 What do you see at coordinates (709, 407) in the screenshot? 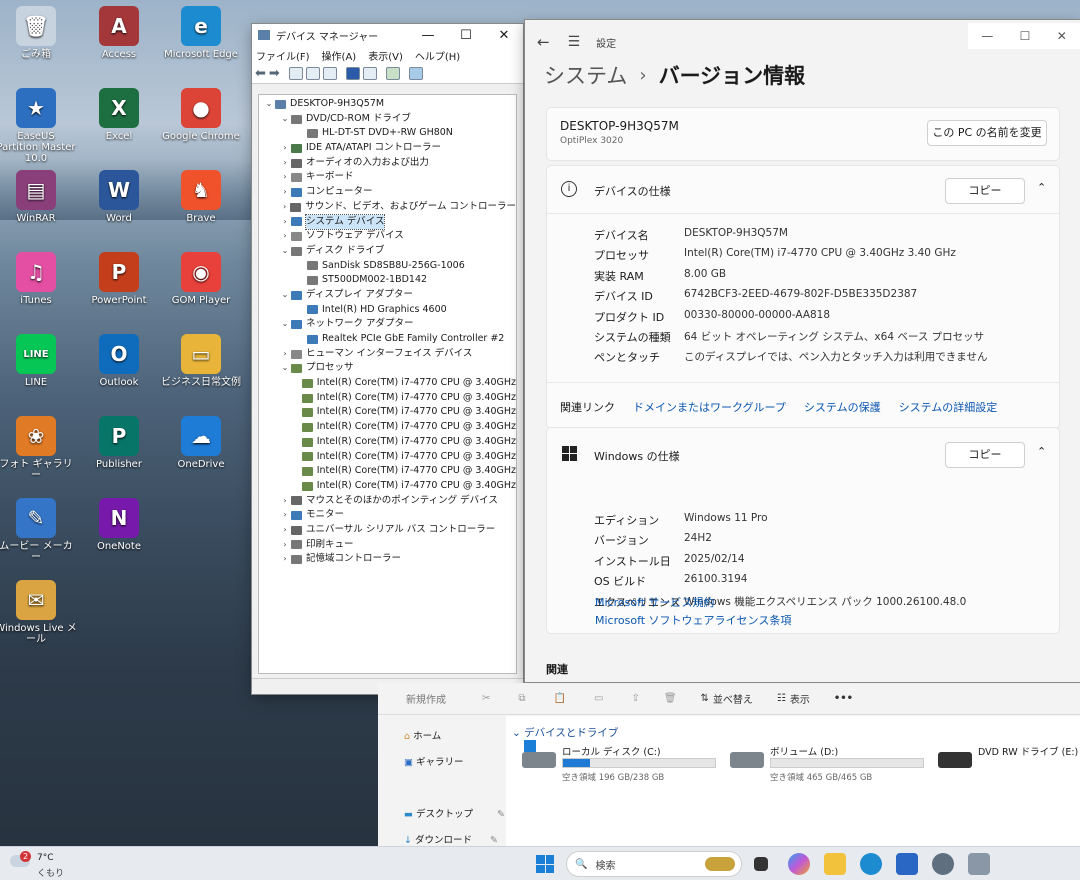
I see `domain-workgroup-link: ドメインまたはワークグループ` at bounding box center [709, 407].